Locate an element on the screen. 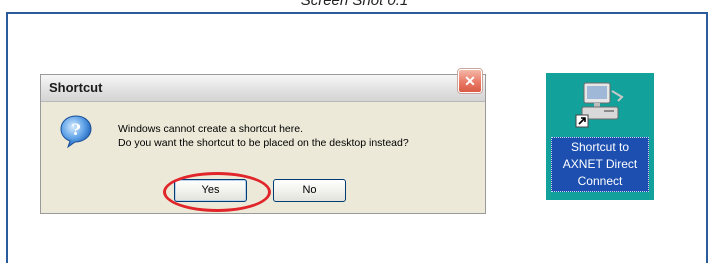  shortcut-label-line-2: AXNET Direct is located at coordinates (600, 164).